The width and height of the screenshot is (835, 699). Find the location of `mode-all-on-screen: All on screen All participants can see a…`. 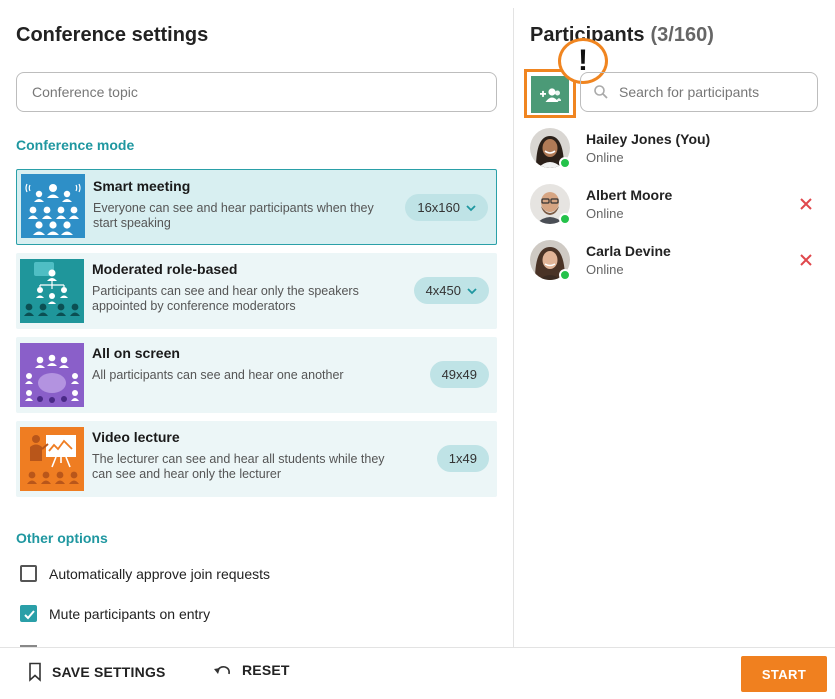

mode-all-on-screen: All on screen All participants can see a… is located at coordinates (256, 375).